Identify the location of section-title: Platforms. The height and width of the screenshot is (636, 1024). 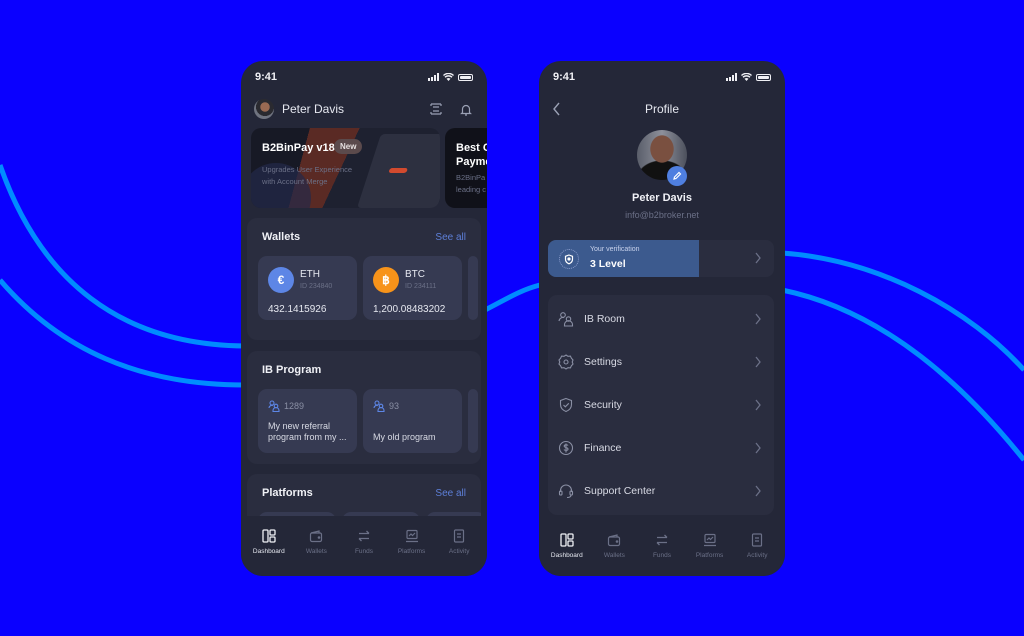
(287, 493).